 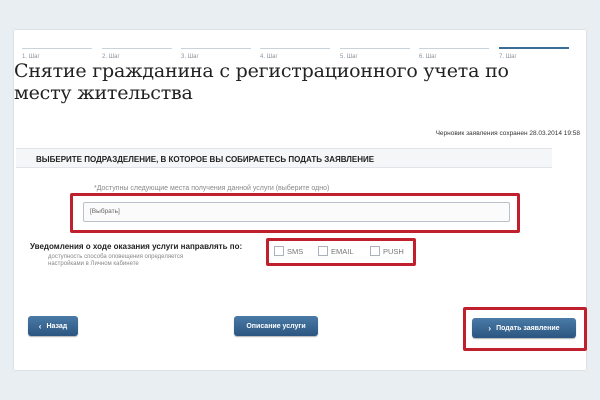 I want to click on push-checkbox: PUSH, so click(x=387, y=251).